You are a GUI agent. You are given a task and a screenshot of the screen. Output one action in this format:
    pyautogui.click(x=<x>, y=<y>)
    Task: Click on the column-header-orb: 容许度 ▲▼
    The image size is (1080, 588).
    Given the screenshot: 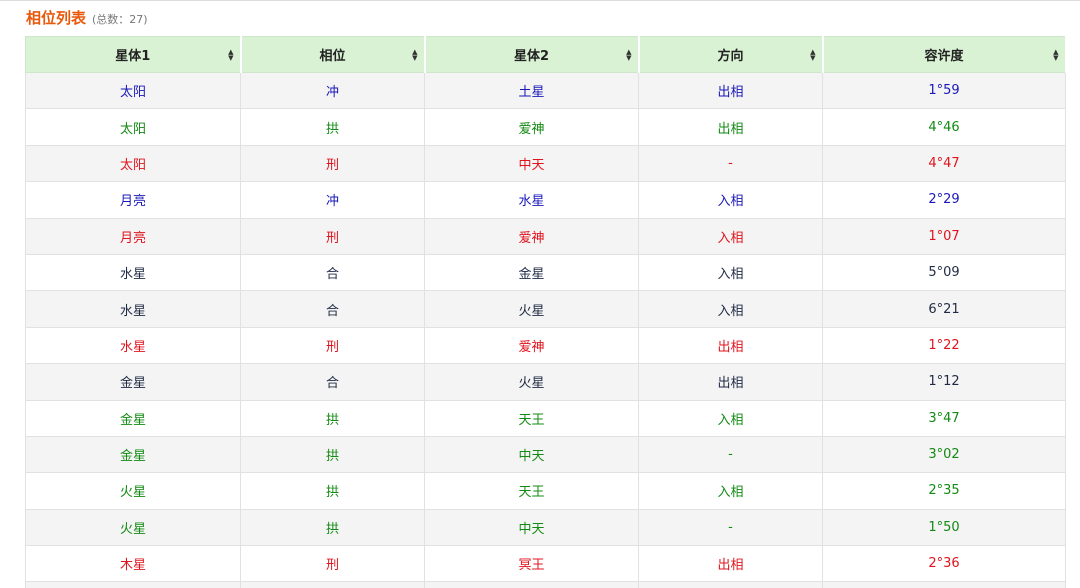 What is the action you would take?
    pyautogui.click(x=944, y=55)
    